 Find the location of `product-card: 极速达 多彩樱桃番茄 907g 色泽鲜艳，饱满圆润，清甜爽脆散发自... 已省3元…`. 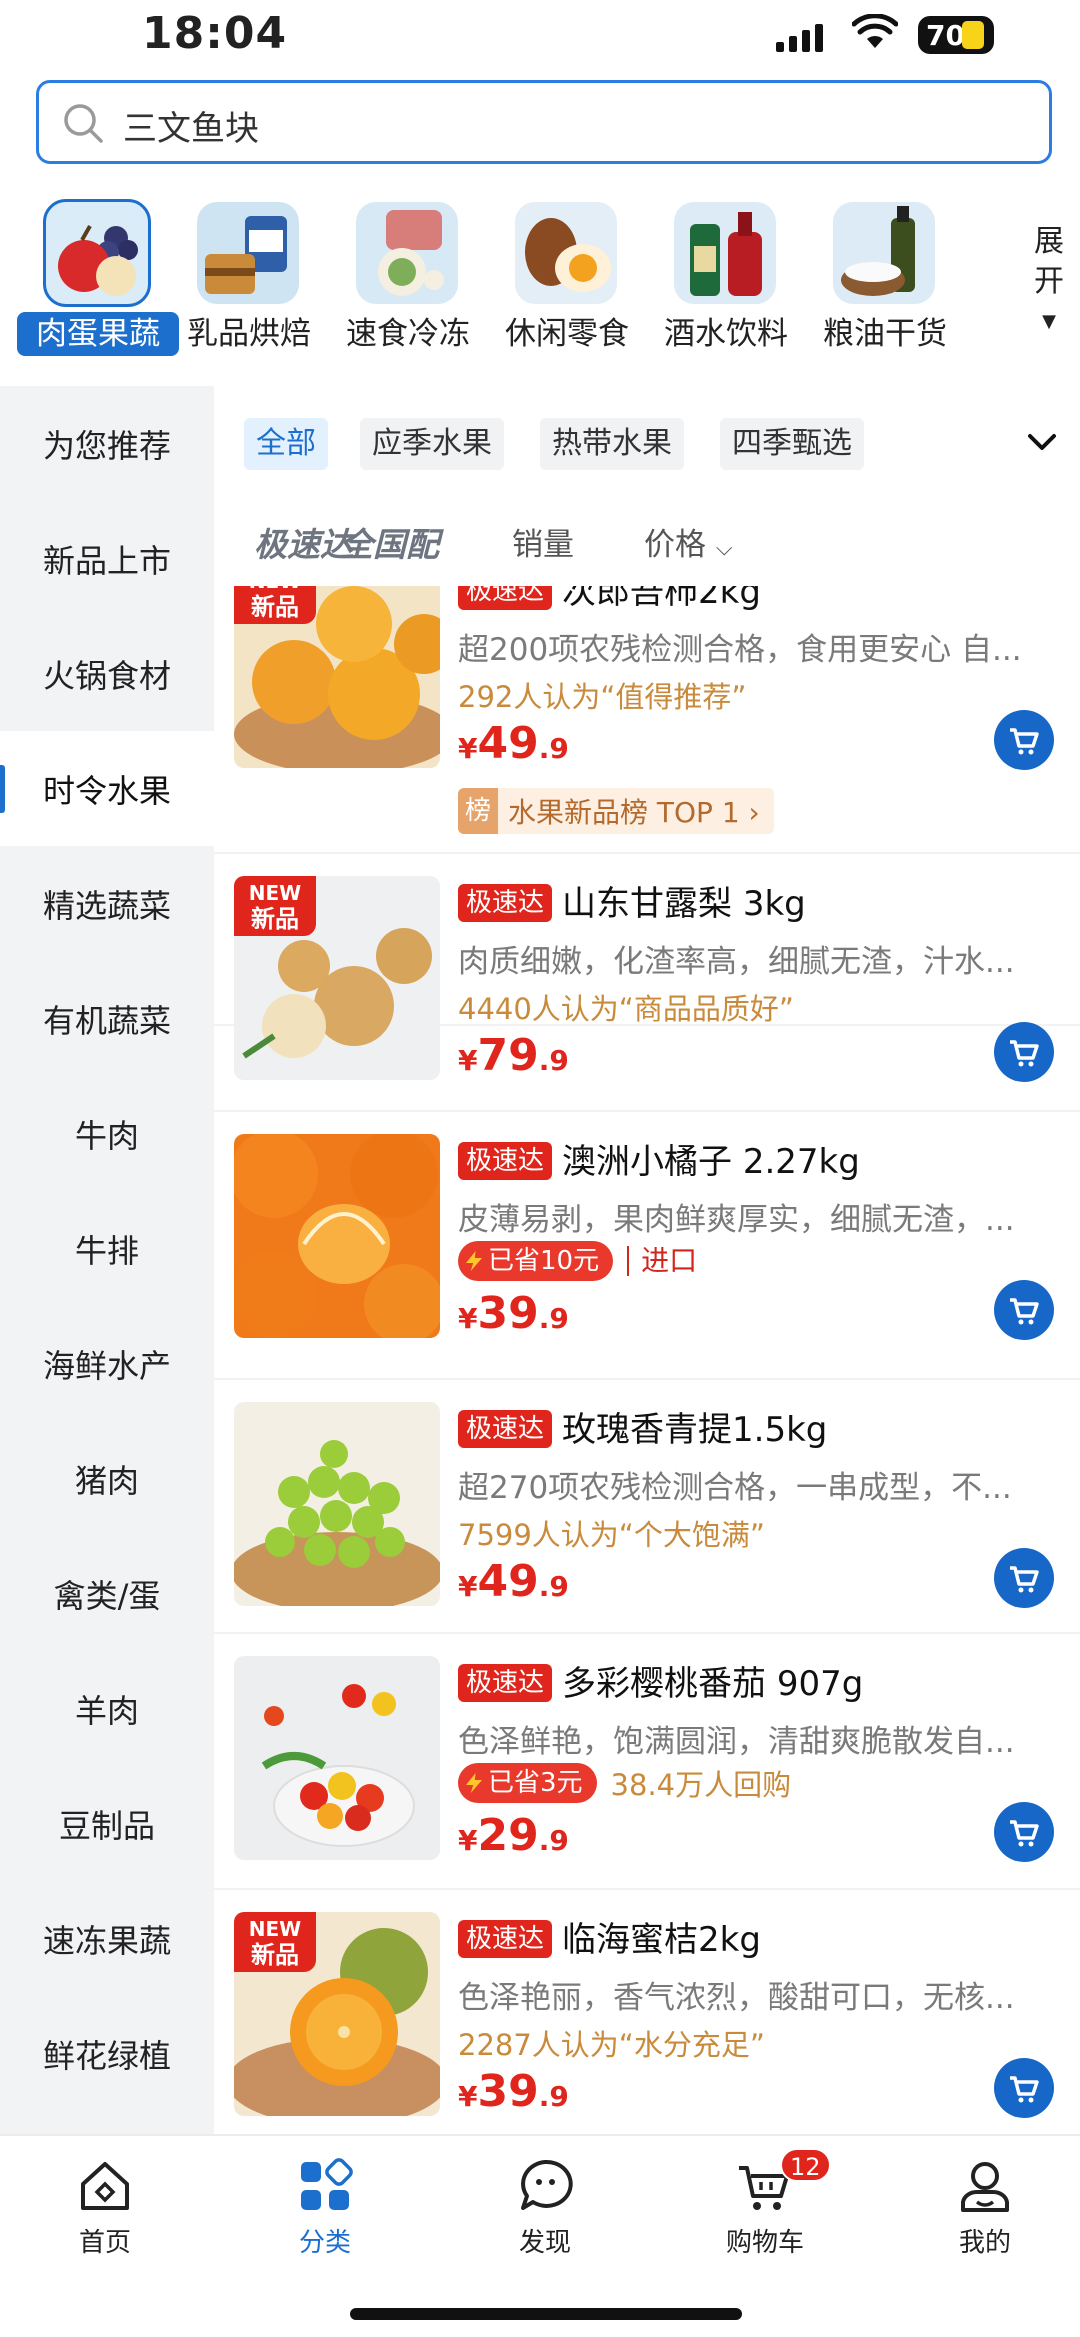

product-card: 极速达 多彩樱桃番茄 907g 色泽鲜艳，饱满圆润，清甜爽脆散发自... 已省3元… is located at coordinates (647, 1762).